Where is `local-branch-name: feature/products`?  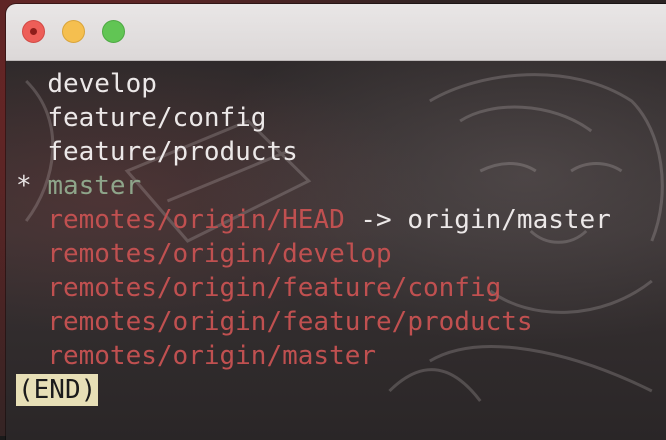
local-branch-name: feature/products is located at coordinates (172, 152).